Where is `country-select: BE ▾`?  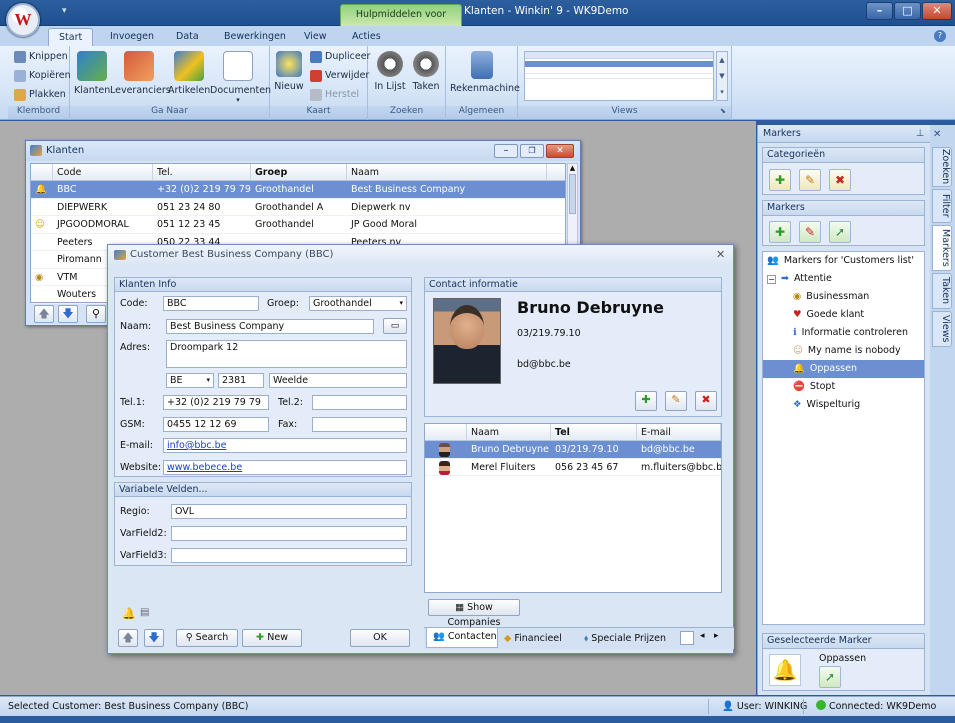
country-select: BE ▾ is located at coordinates (190, 380).